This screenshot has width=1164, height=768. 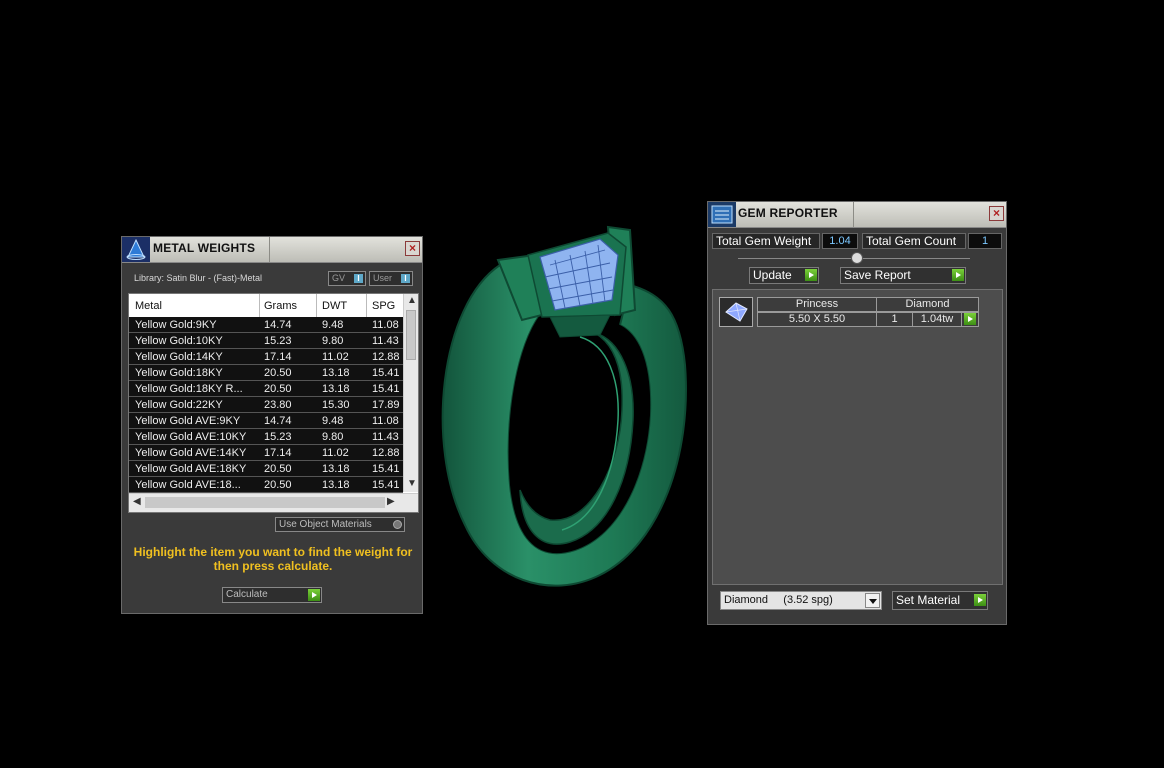 What do you see at coordinates (278, 389) in the screenshot?
I see `grams-cell: 20.50` at bounding box center [278, 389].